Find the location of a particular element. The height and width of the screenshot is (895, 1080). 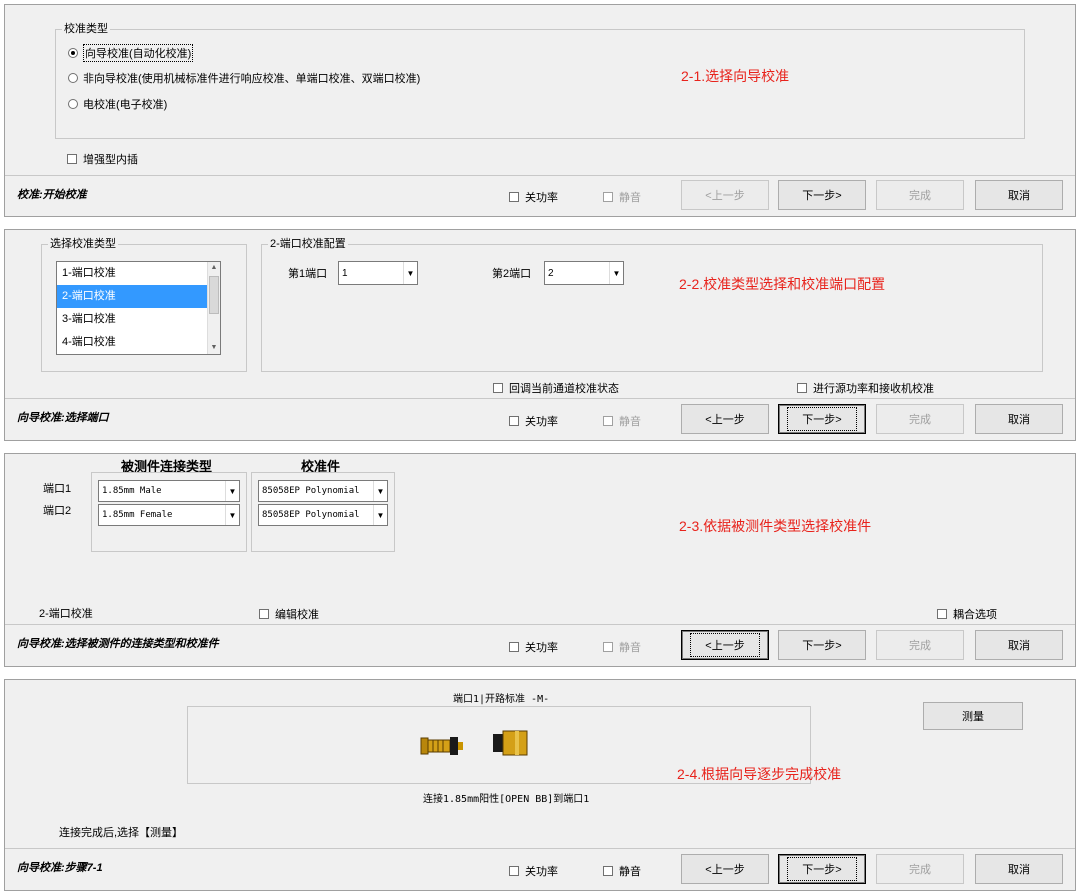

step-title: 端口1|开路标准 -M- is located at coordinates (501, 699).